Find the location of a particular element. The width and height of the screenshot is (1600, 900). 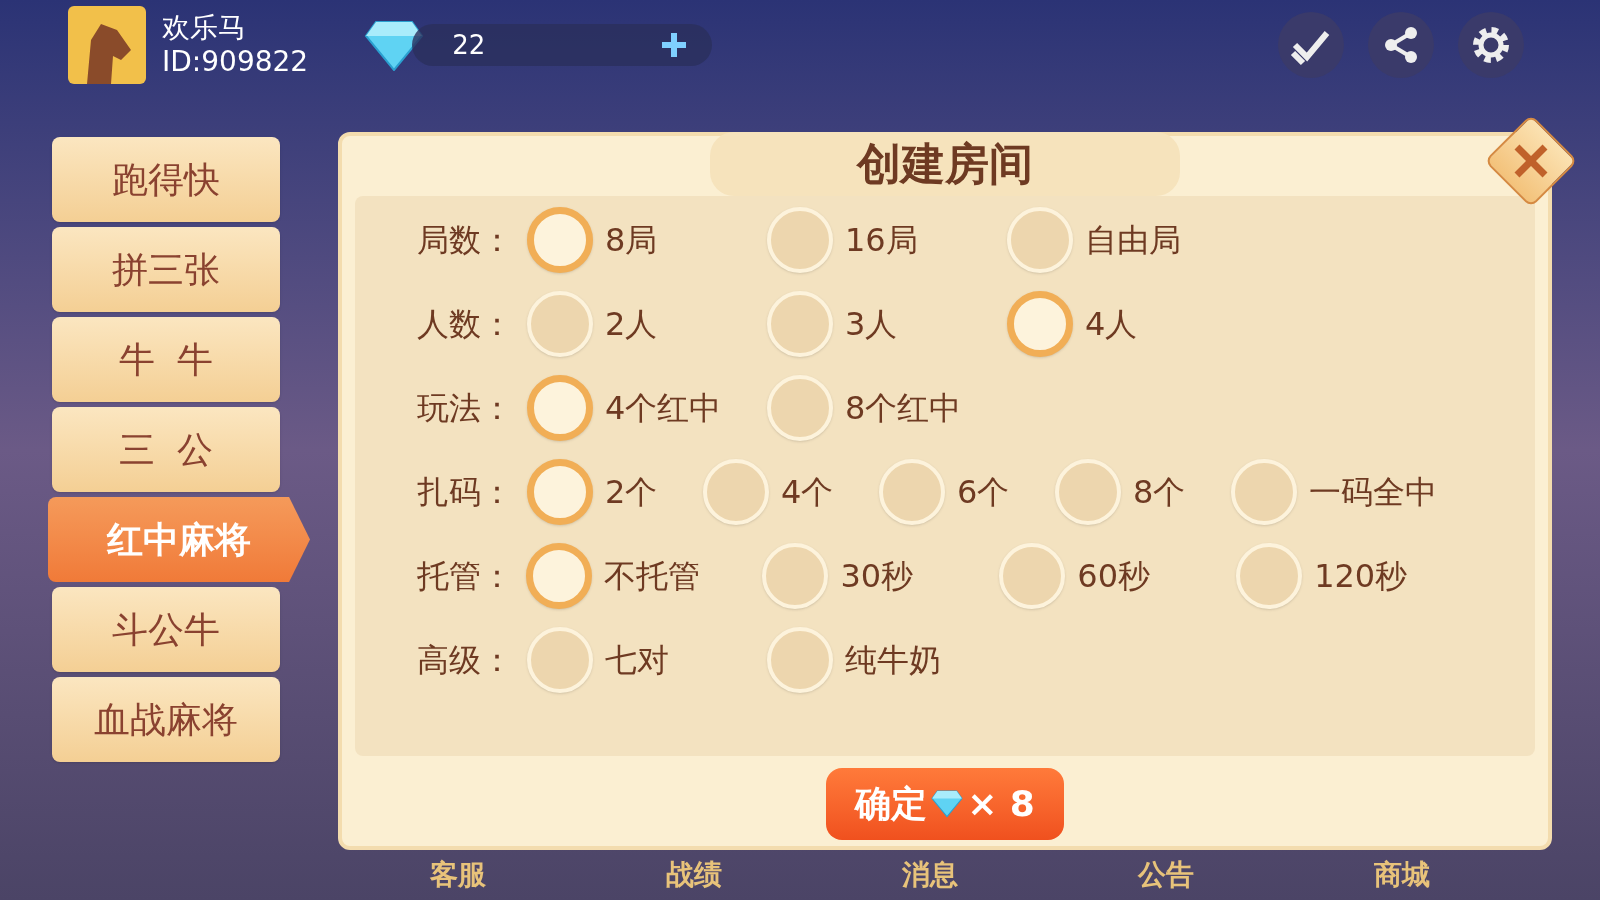

game-tab: 跑得快 is located at coordinates (166, 179).